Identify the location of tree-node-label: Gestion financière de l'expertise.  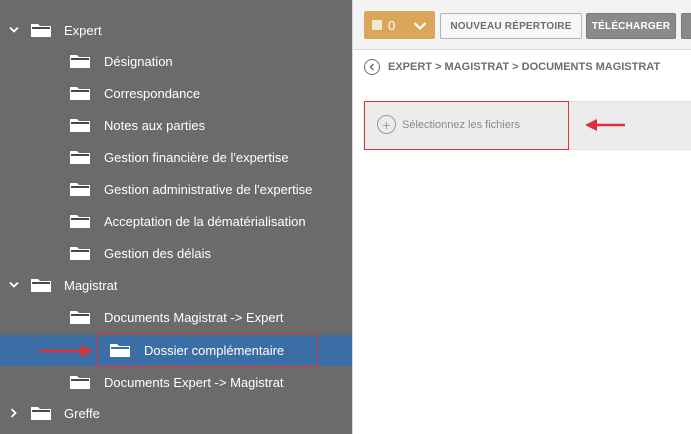
(196, 157).